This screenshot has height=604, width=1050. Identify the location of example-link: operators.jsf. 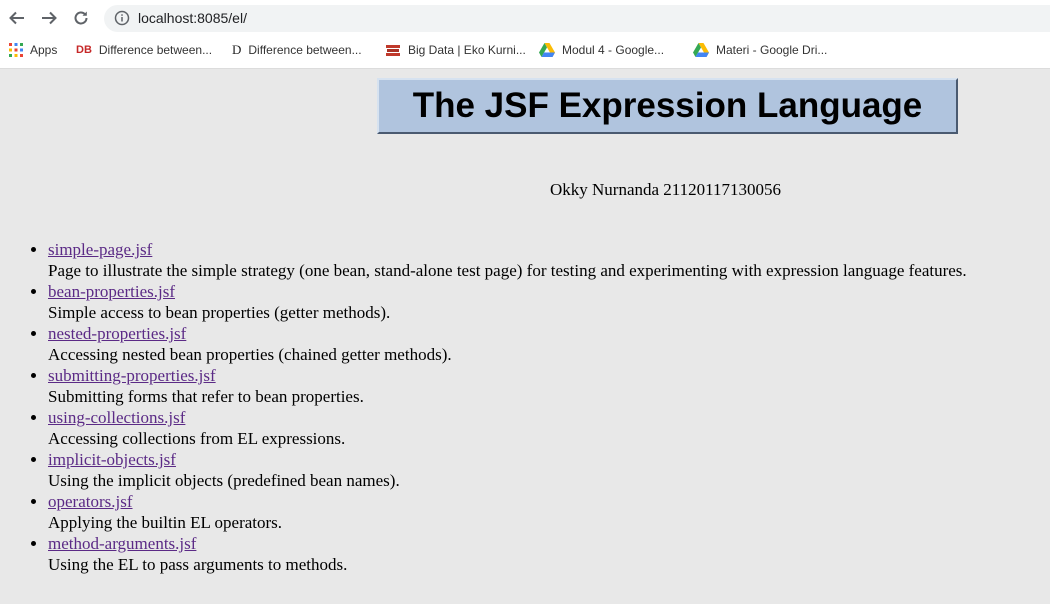
(90, 501).